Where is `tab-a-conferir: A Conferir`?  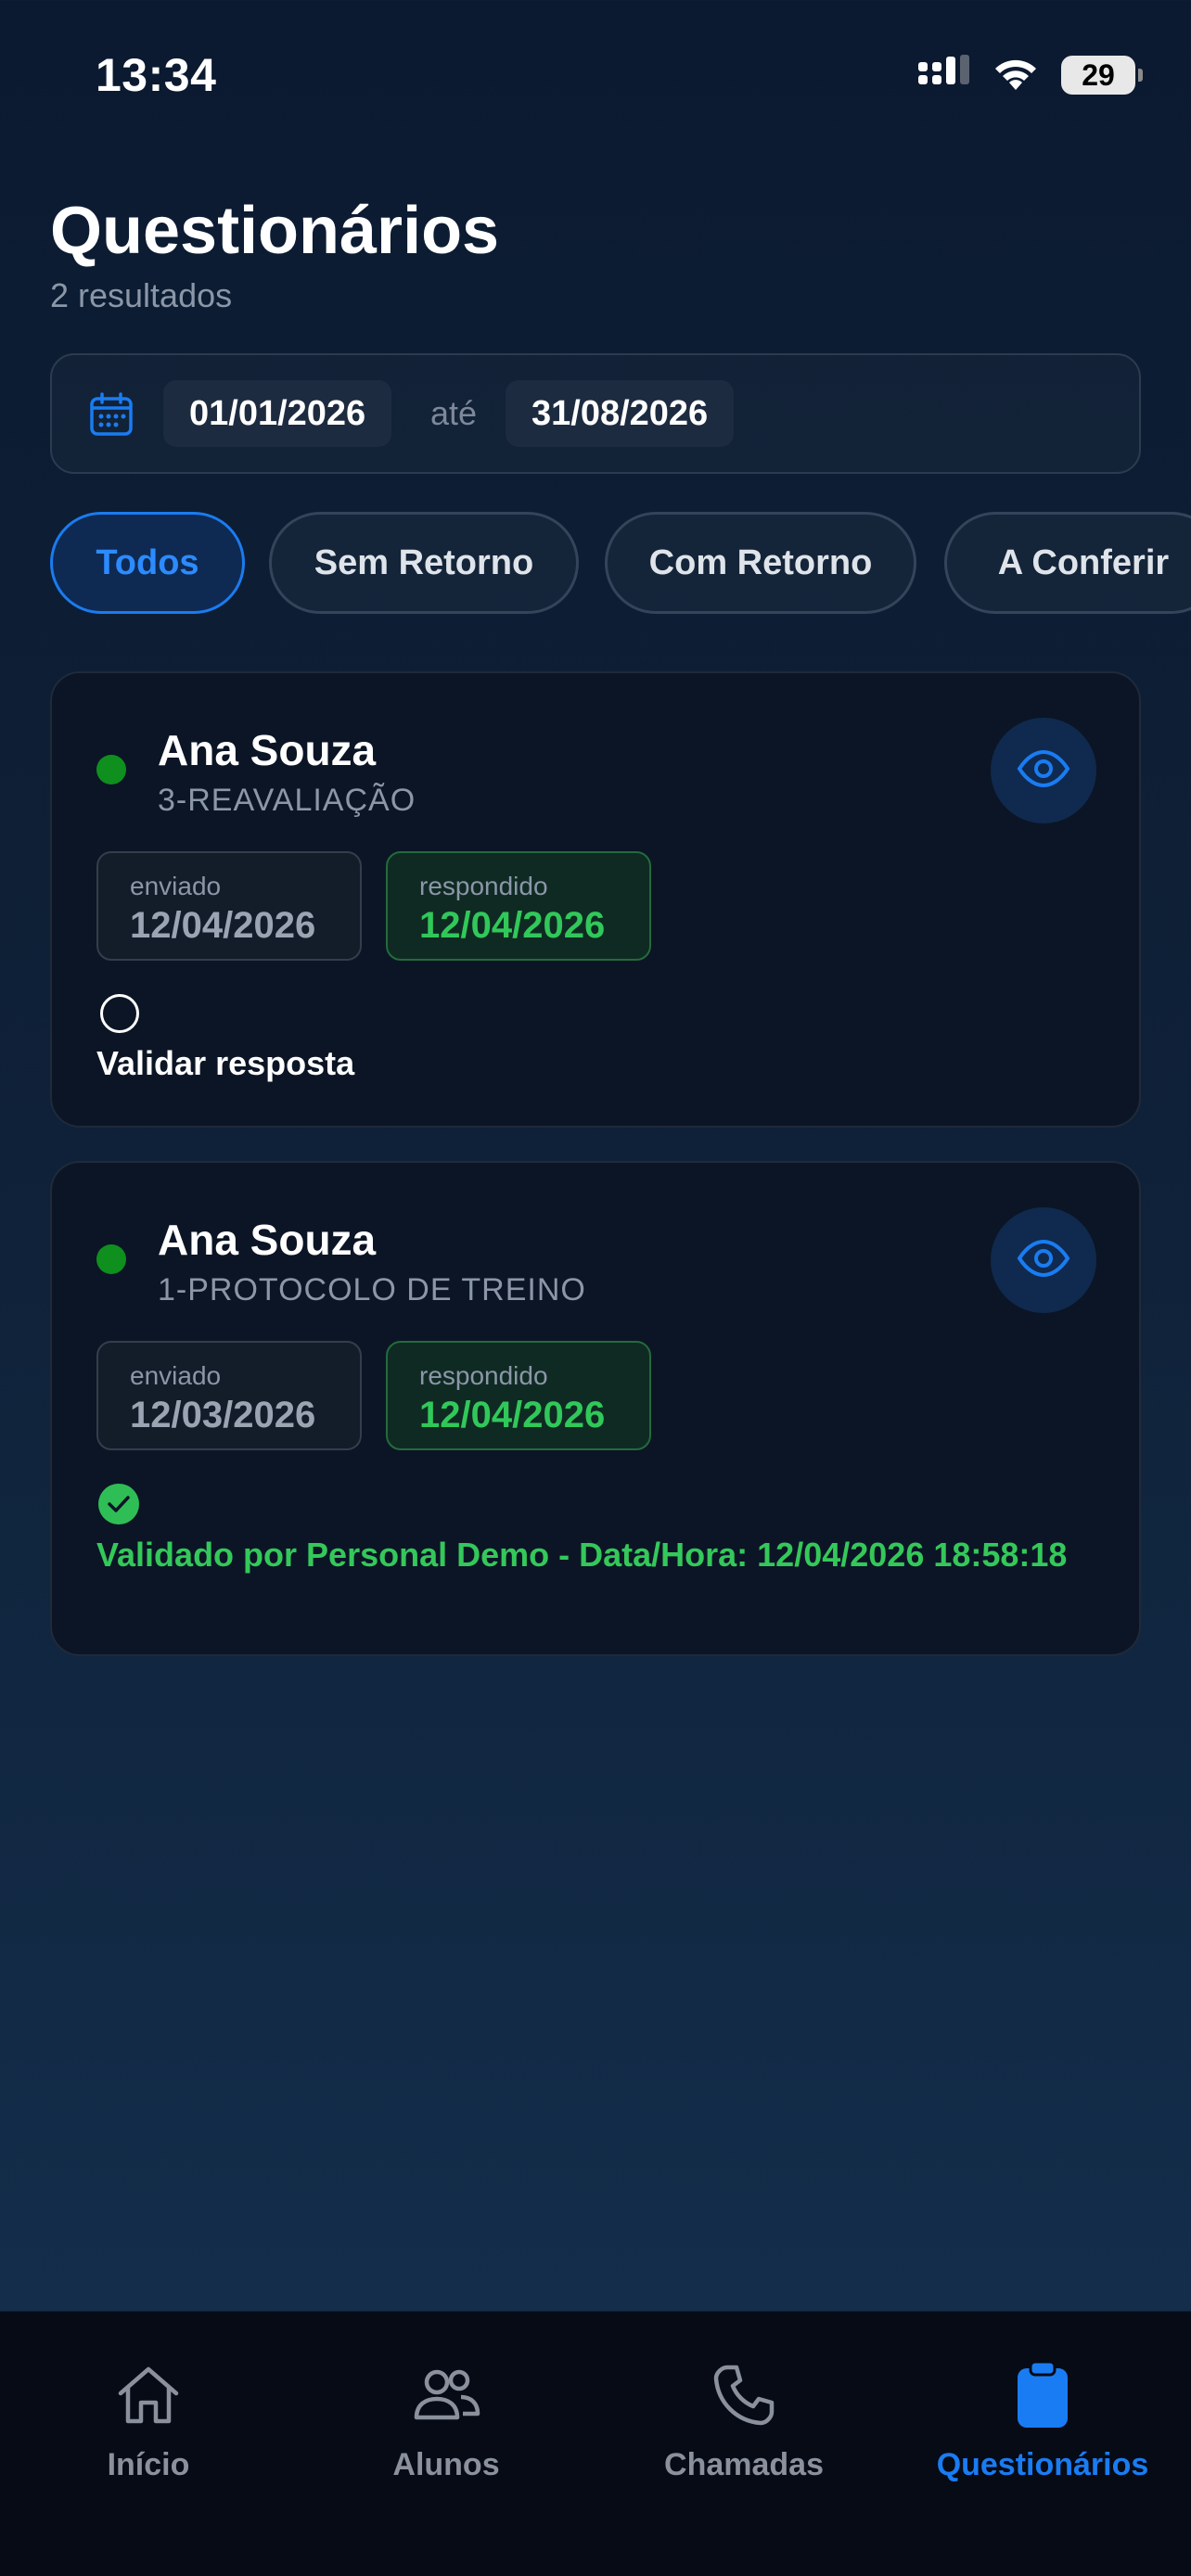
tab-a-conferir: A Conferir is located at coordinates (1067, 563).